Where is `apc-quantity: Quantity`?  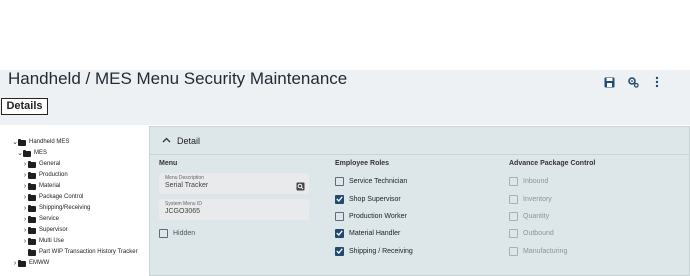 apc-quantity: Quantity is located at coordinates (529, 216).